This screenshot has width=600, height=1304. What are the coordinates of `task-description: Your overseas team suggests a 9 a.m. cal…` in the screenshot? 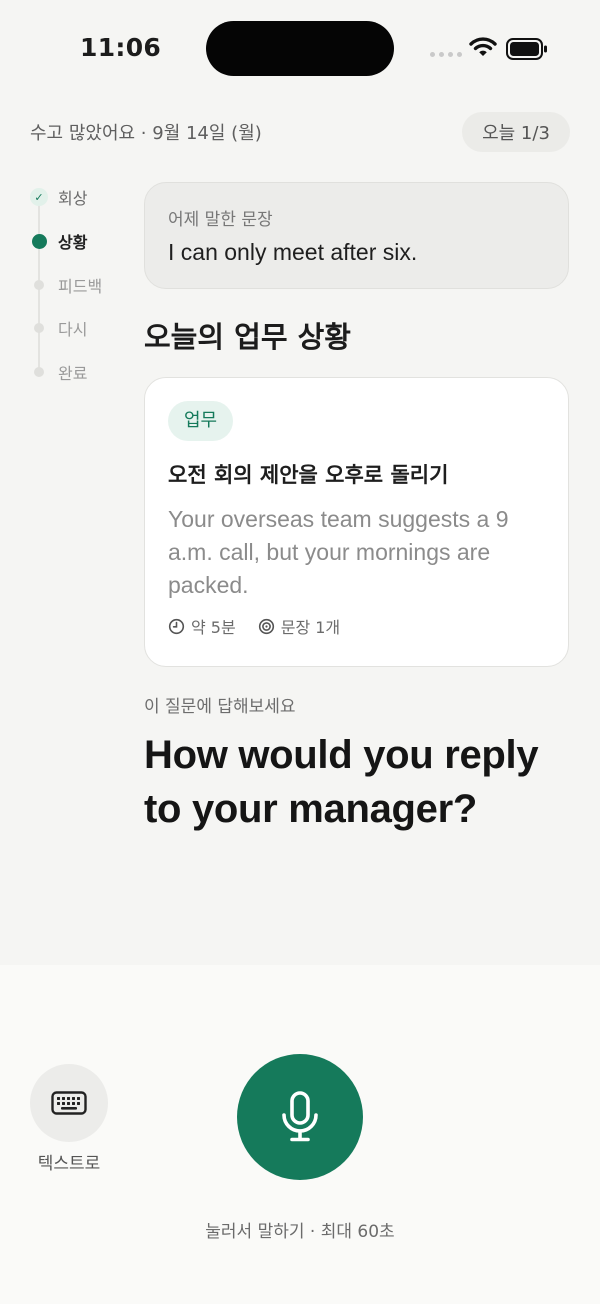 It's located at (338, 552).